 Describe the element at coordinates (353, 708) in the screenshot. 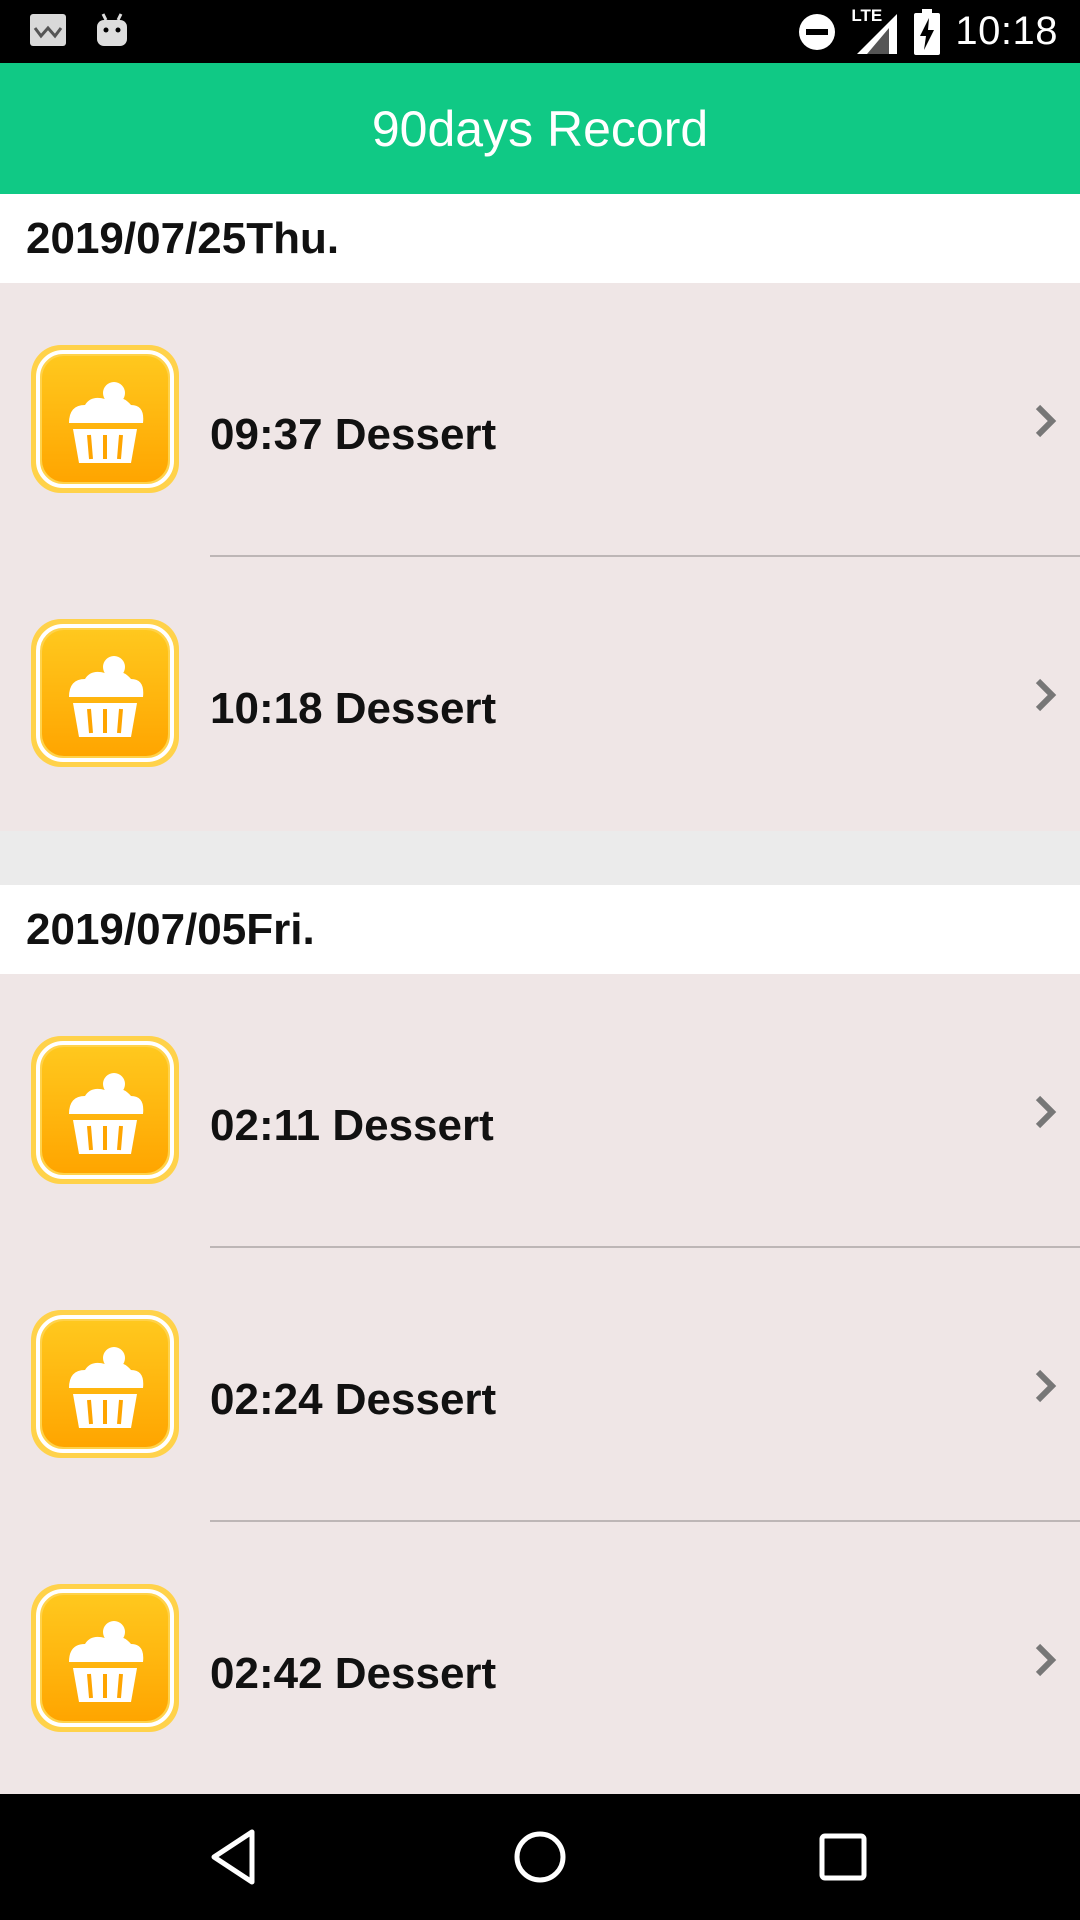

I see `entry-label: 10:18 Dessert` at that location.